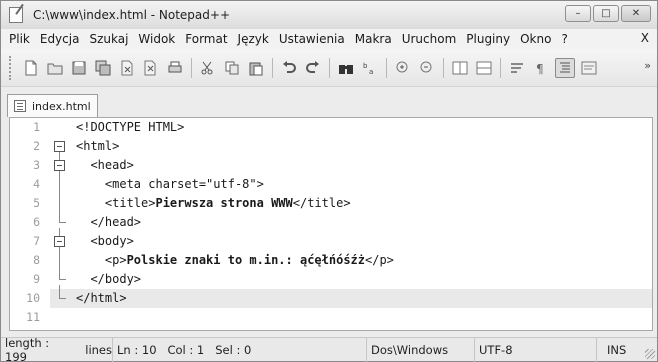 The height and width of the screenshot is (362, 658). Describe the element at coordinates (429, 39) in the screenshot. I see `menu-uruchom: Uruchom` at that location.